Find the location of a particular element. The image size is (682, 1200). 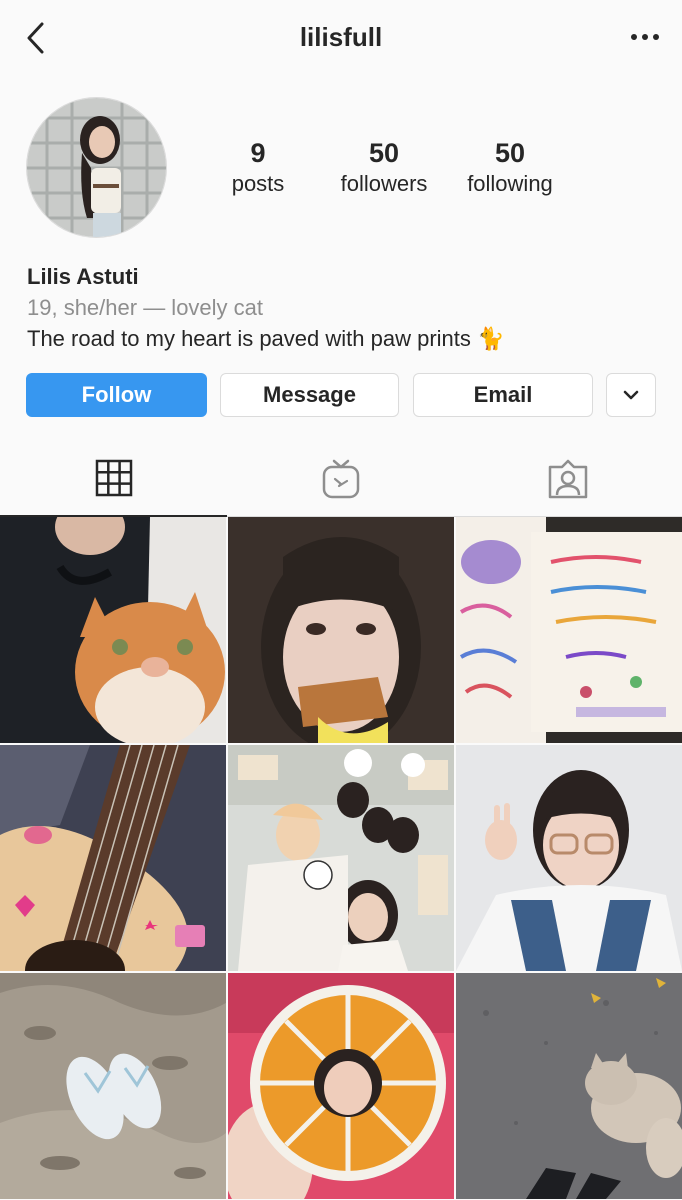

photo-acoustic-guitar-with-stickers is located at coordinates (113, 858).